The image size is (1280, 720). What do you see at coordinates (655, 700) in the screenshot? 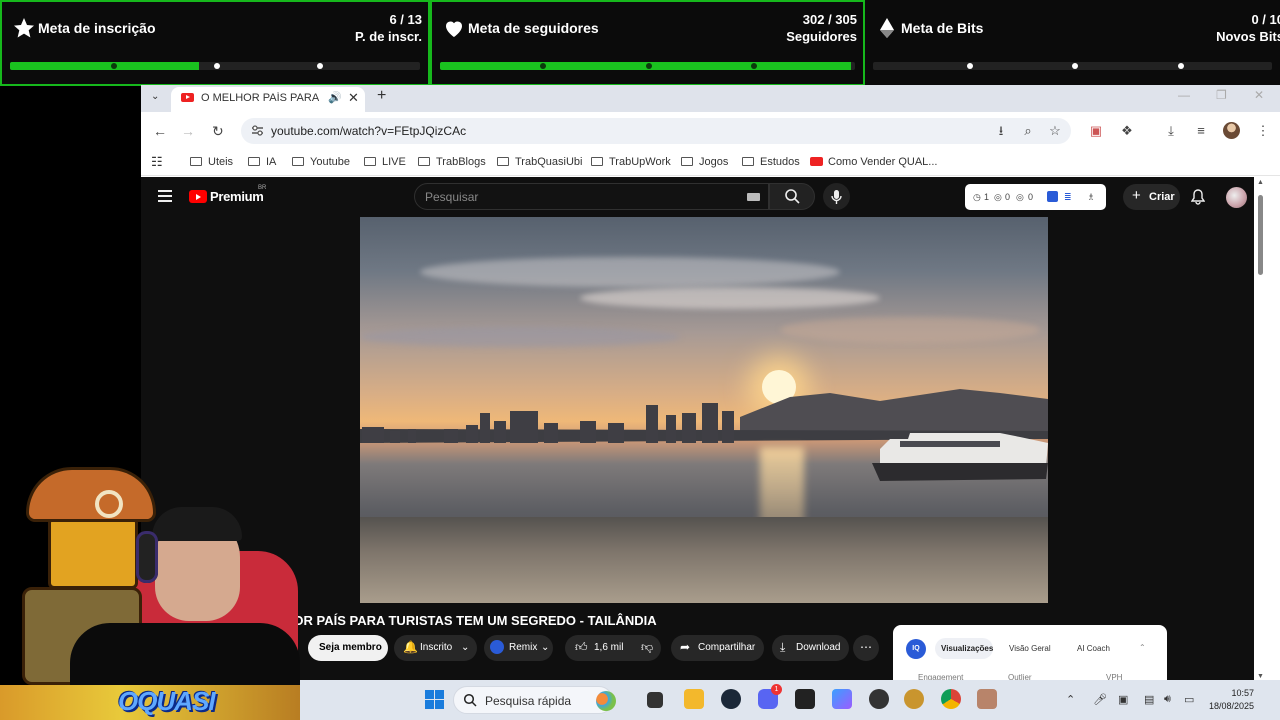
I see `task-view-icon` at bounding box center [655, 700].